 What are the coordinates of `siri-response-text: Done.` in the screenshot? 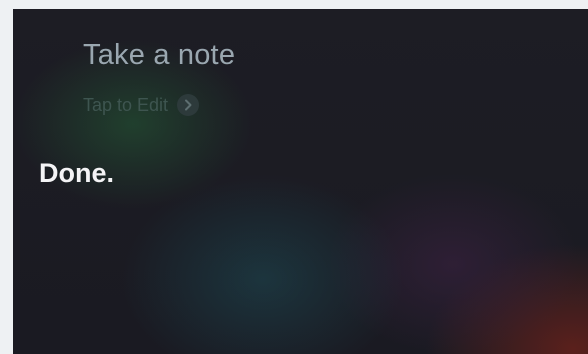 It's located at (77, 173).